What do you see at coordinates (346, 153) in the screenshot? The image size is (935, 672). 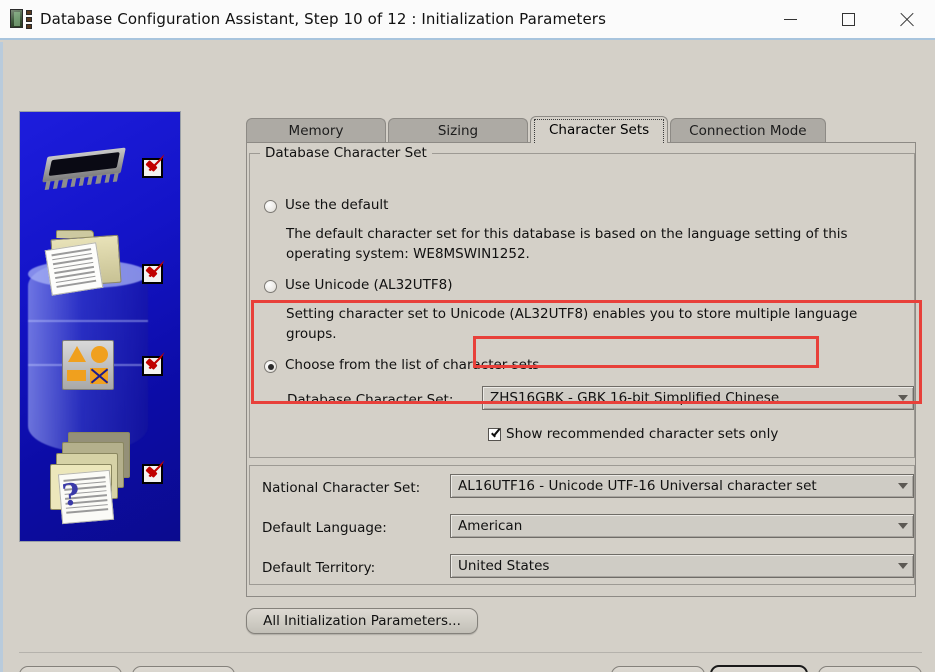 I see `group-title: Database Character Set` at bounding box center [346, 153].